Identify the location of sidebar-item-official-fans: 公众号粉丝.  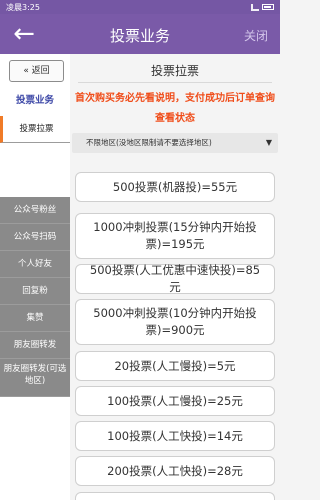
(35, 210).